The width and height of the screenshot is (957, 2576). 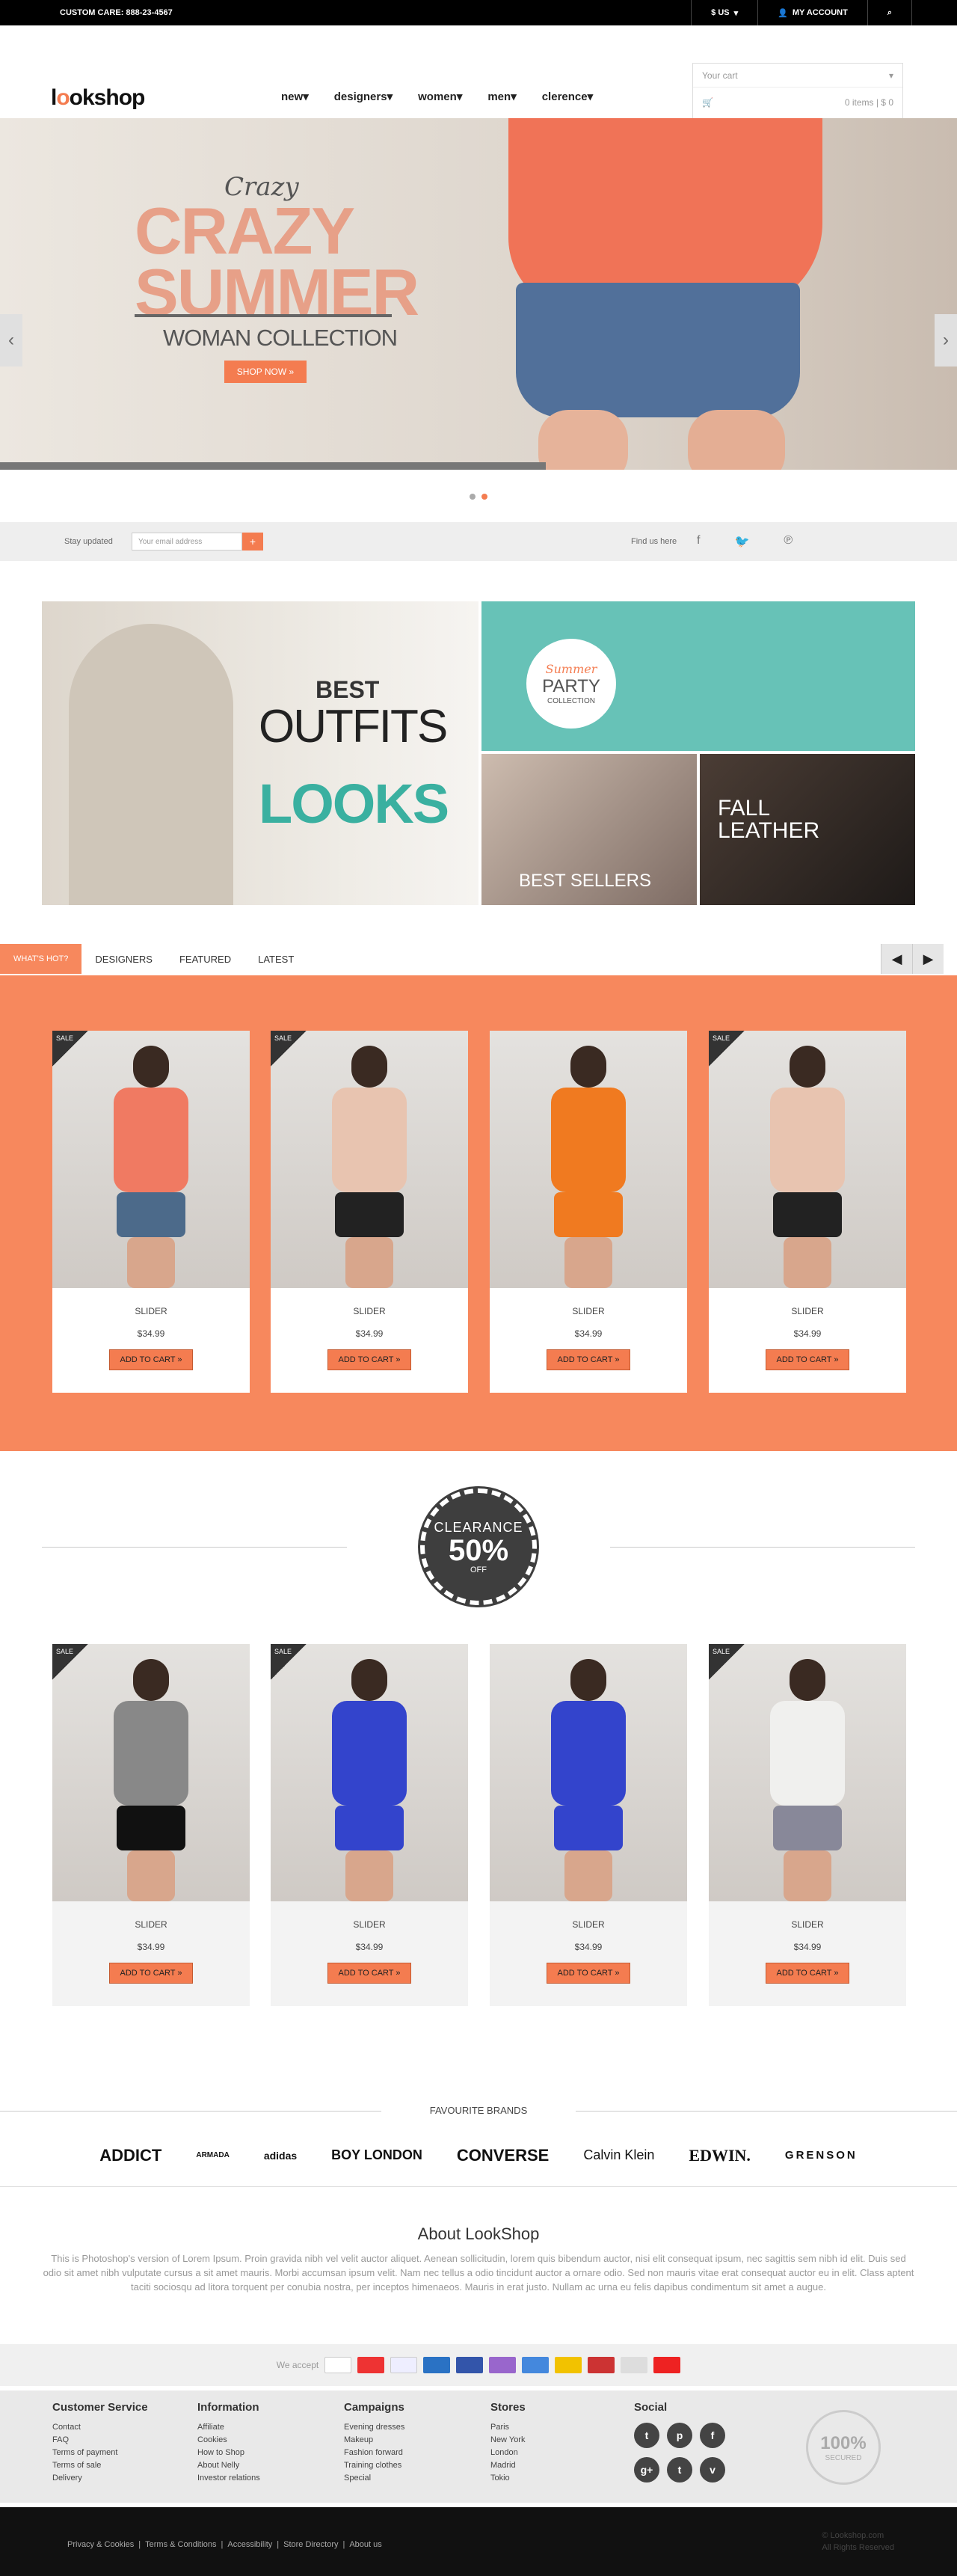 What do you see at coordinates (100, 2478) in the screenshot?
I see `footer-link: Delivery` at bounding box center [100, 2478].